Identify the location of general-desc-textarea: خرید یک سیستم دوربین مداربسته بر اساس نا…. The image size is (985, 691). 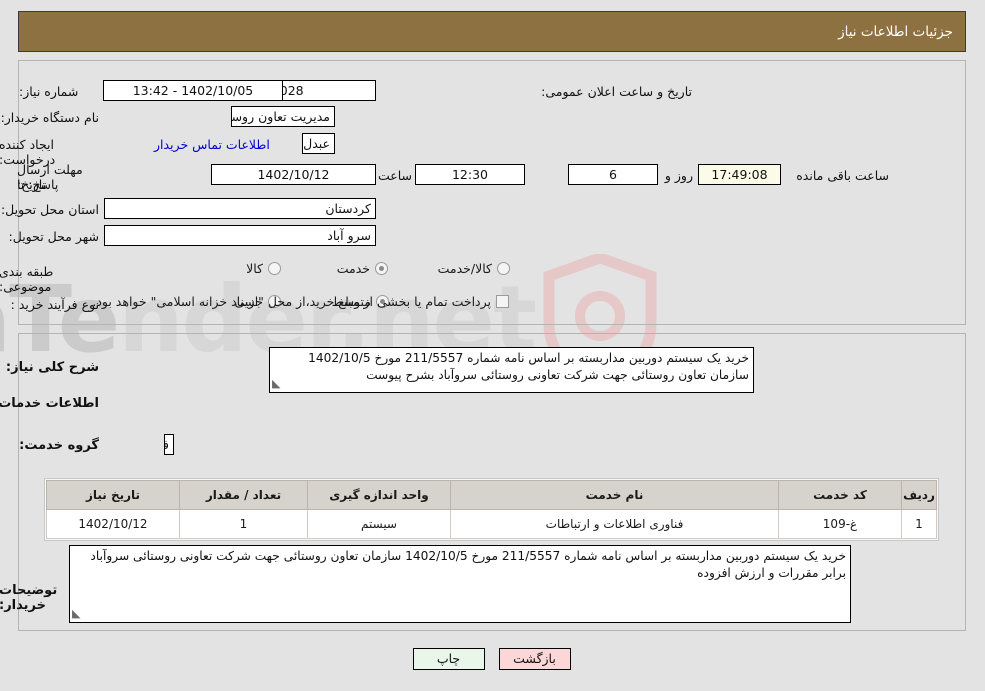
(512, 370).